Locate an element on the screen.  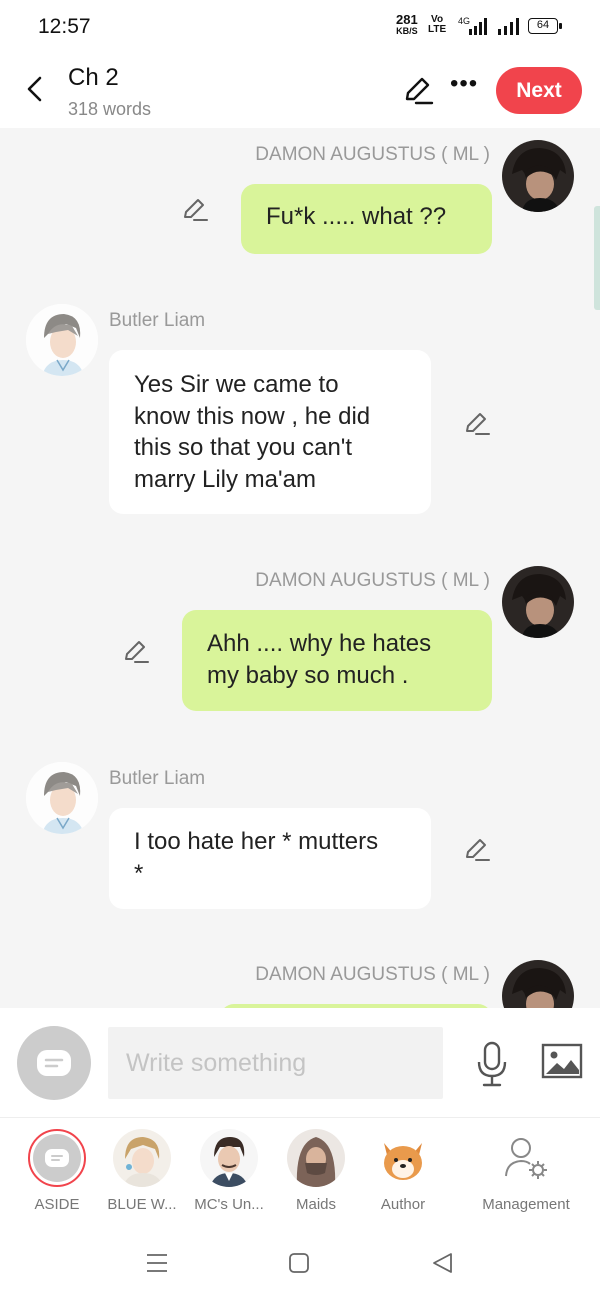
message-line: I too hate her * mutters is located at coordinates (256, 841).